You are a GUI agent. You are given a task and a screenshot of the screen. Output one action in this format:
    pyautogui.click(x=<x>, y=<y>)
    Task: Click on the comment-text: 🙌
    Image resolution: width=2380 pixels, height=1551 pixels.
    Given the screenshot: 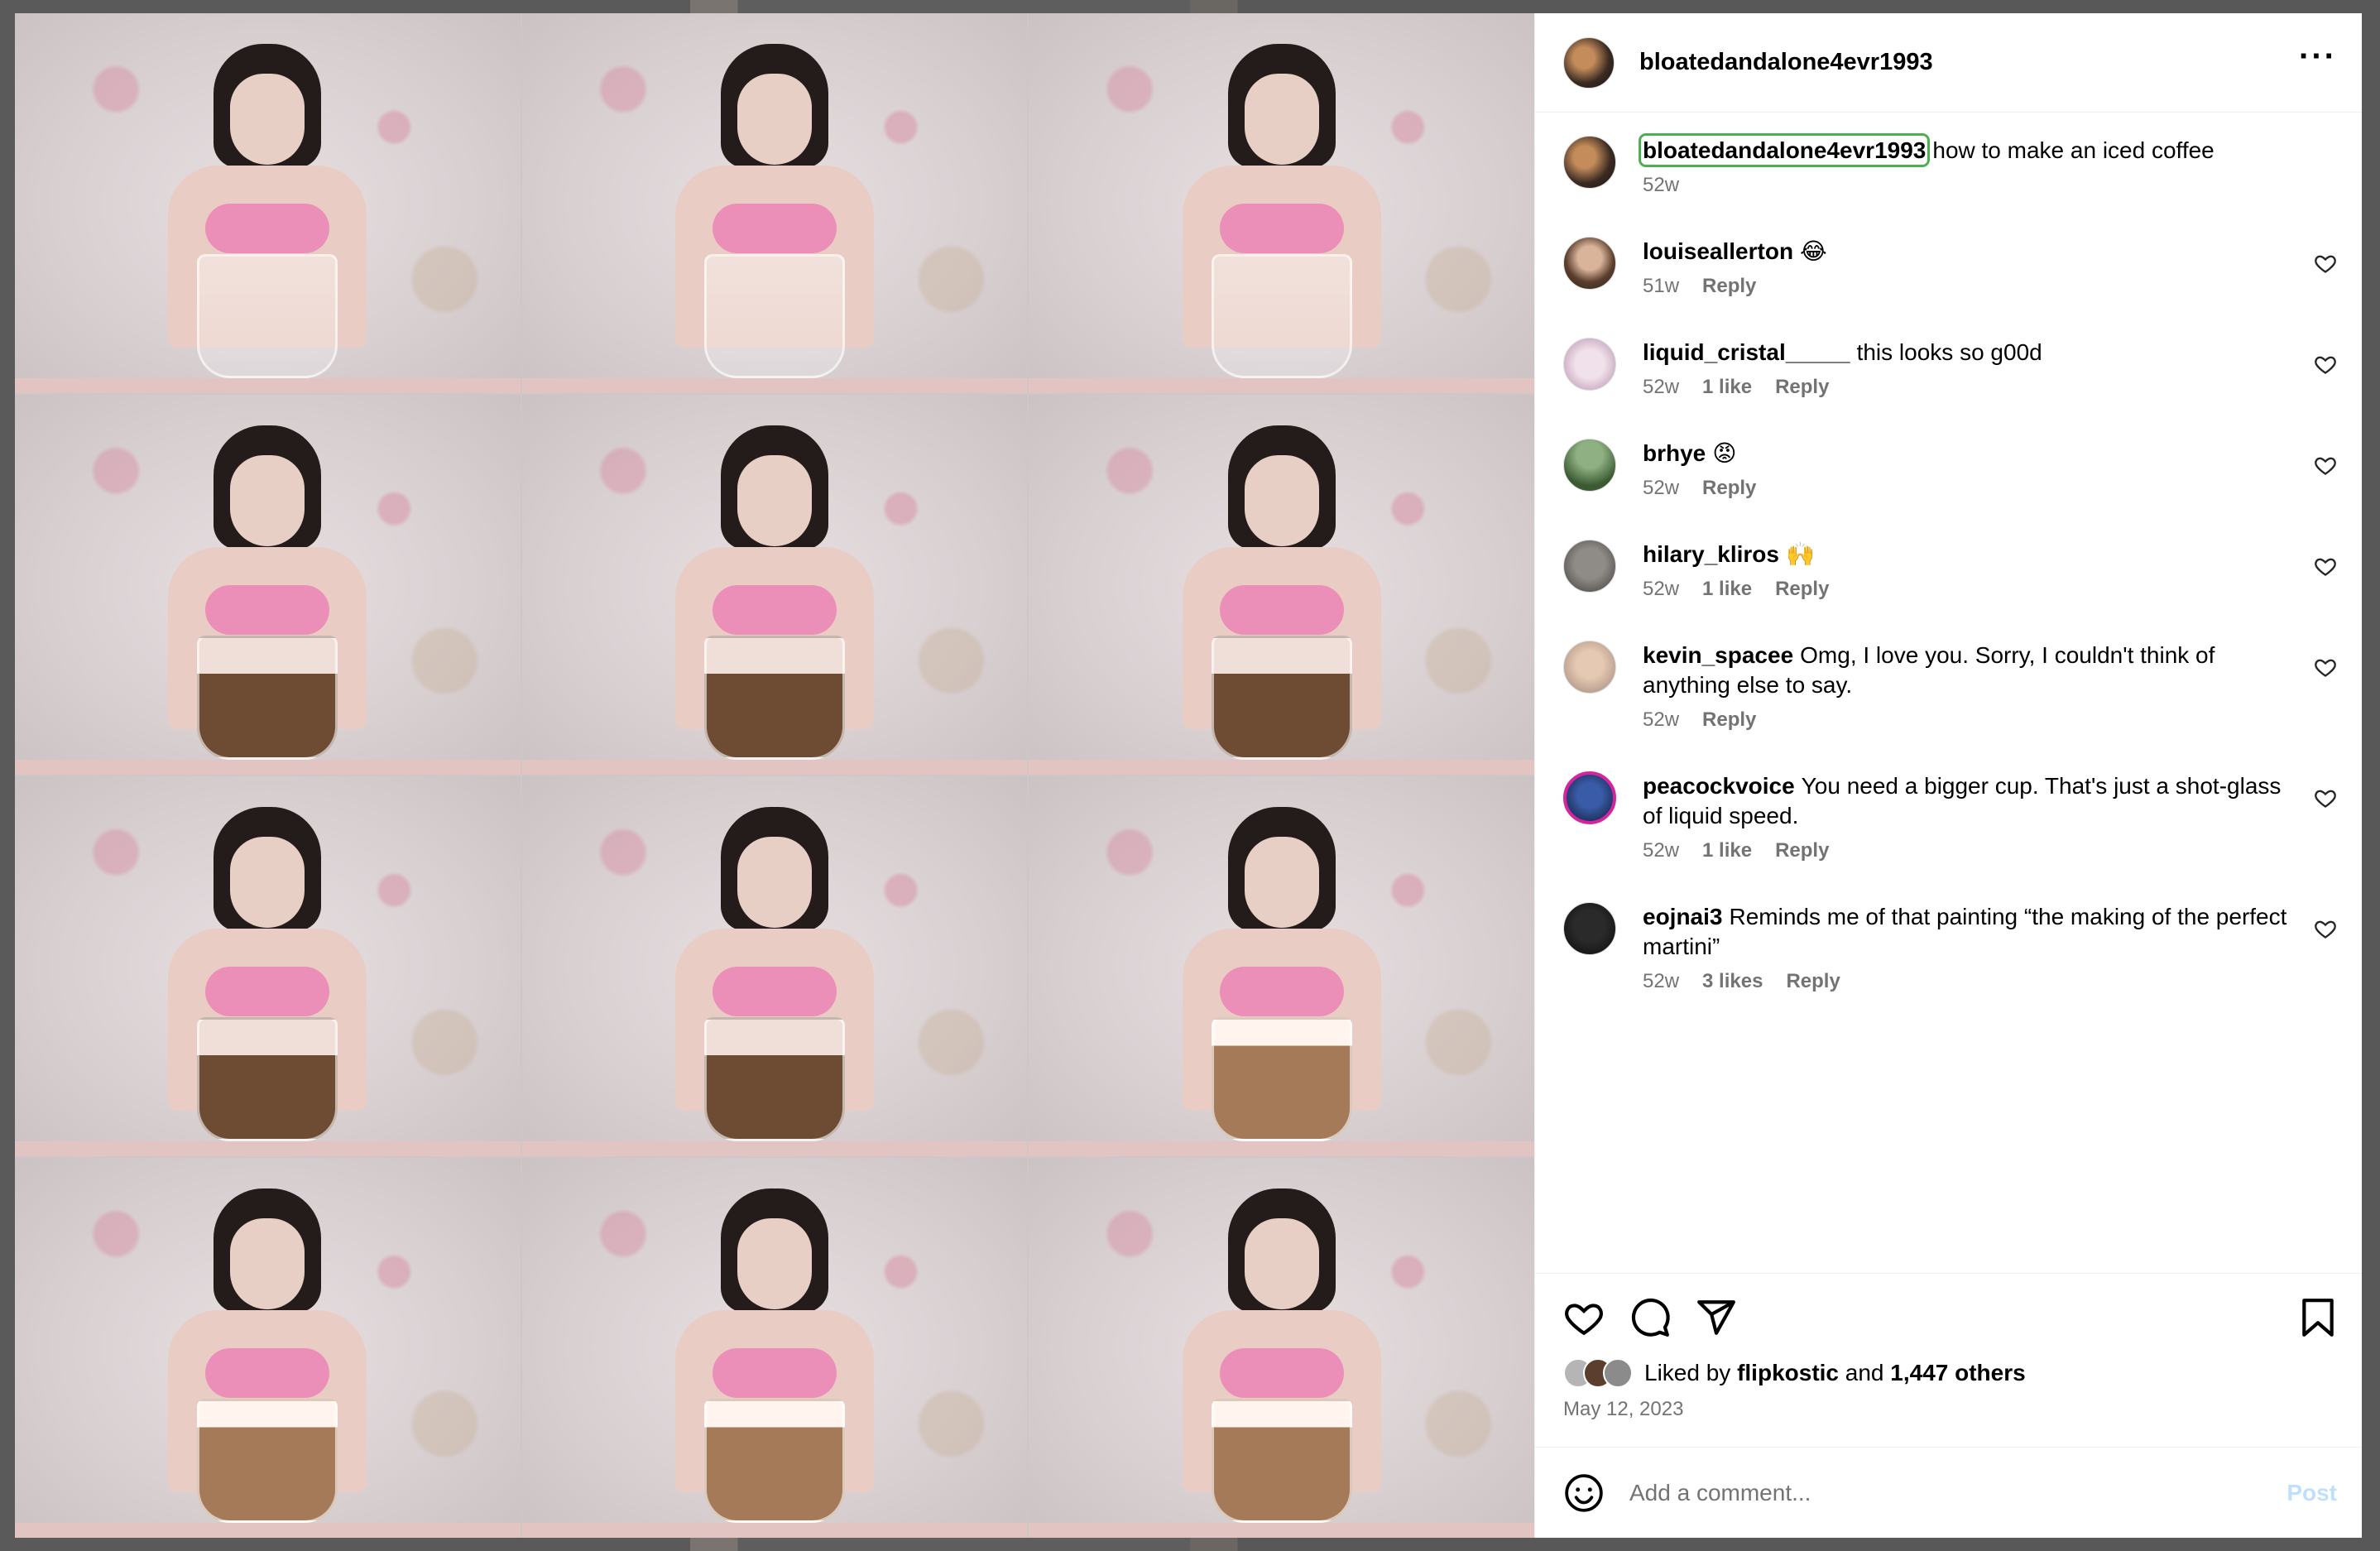 What is the action you would take?
    pyautogui.click(x=1800, y=554)
    